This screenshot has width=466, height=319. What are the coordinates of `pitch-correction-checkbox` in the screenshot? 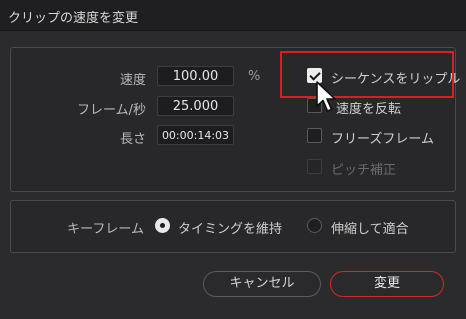 It's located at (314, 166).